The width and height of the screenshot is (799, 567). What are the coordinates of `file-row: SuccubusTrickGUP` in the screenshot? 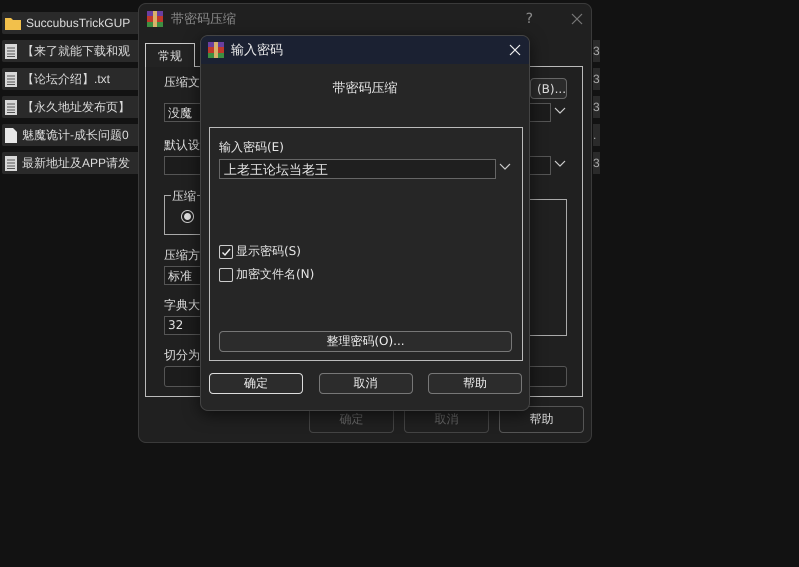 It's located at (70, 23).